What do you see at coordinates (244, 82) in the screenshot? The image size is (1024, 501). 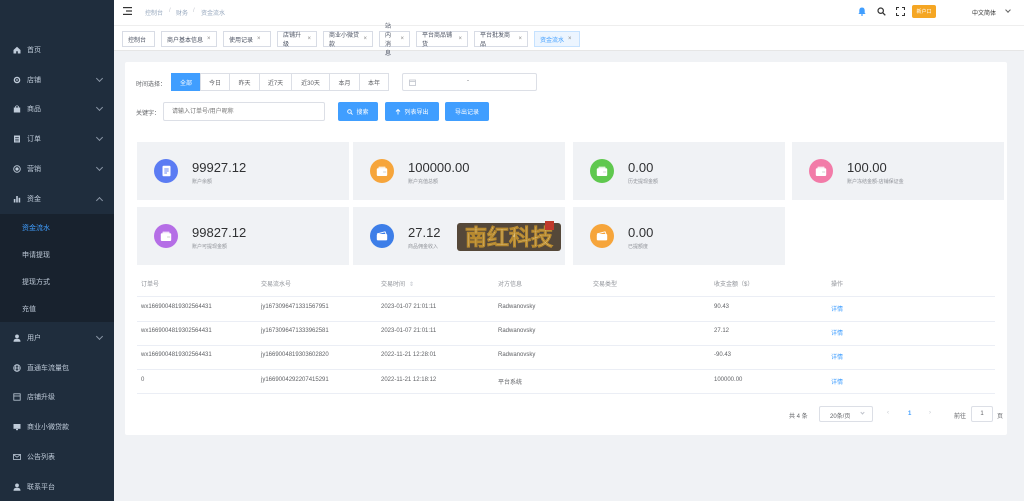 I see `time-option-3: 昨天` at bounding box center [244, 82].